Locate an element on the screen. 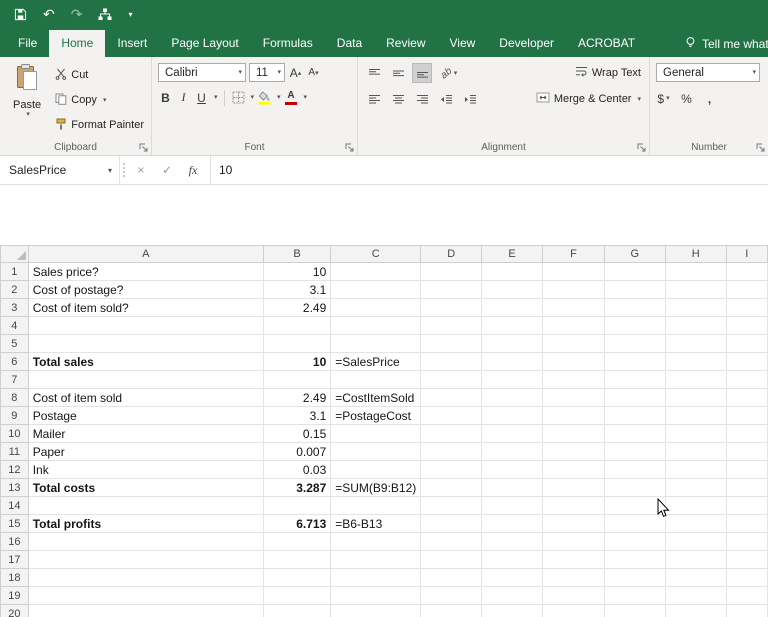 This screenshot has height=617, width=768. row-header-4: 4 is located at coordinates (14, 325).